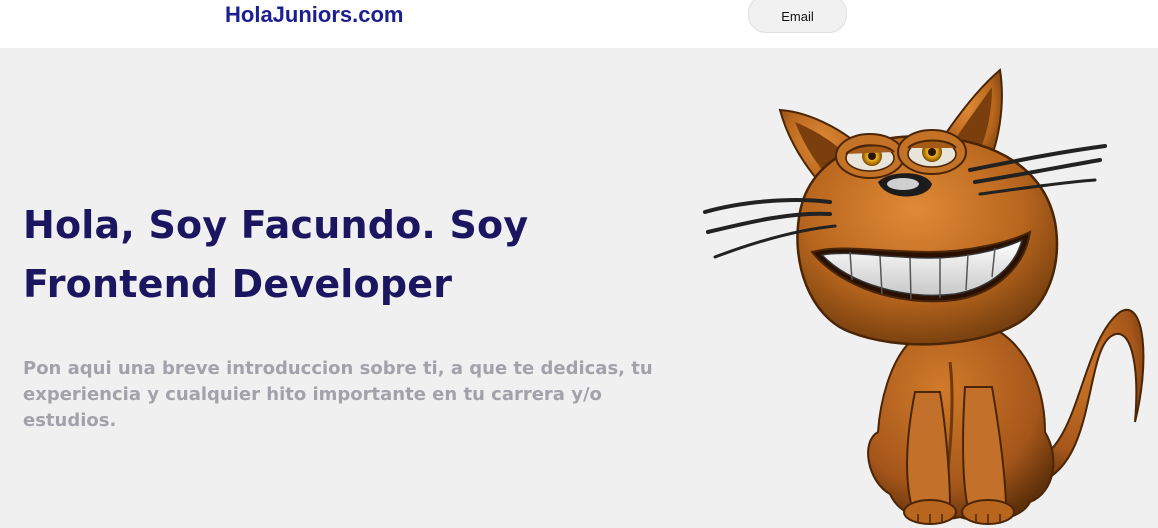 The image size is (1158, 528). What do you see at coordinates (579, 24) in the screenshot?
I see `top-navbar: HolaJuniors.com Email` at bounding box center [579, 24].